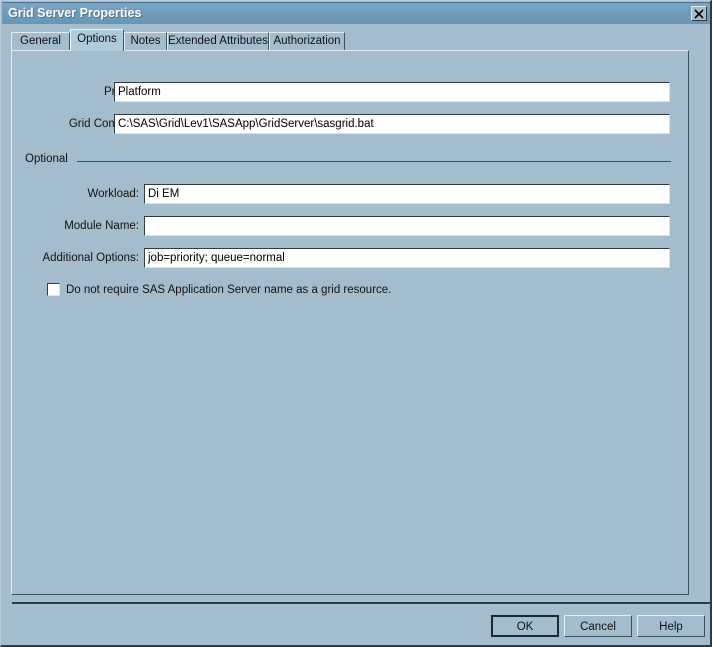  Describe the element at coordinates (598, 626) in the screenshot. I see `cancel-button: Cancel` at that location.